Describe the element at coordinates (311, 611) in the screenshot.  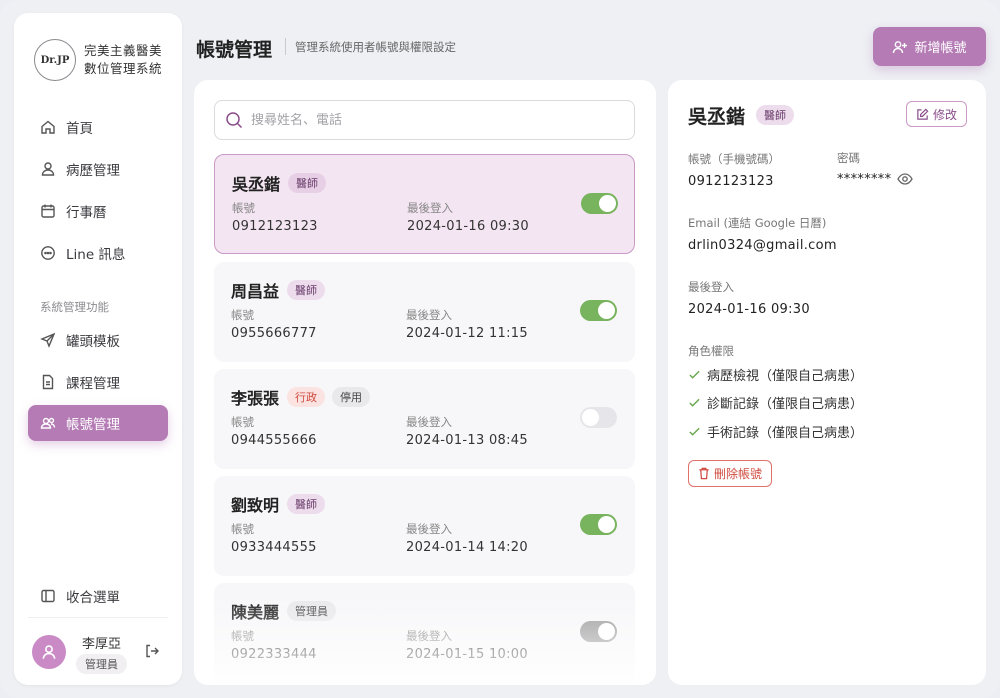
I see `role-badge: 管理員` at that location.